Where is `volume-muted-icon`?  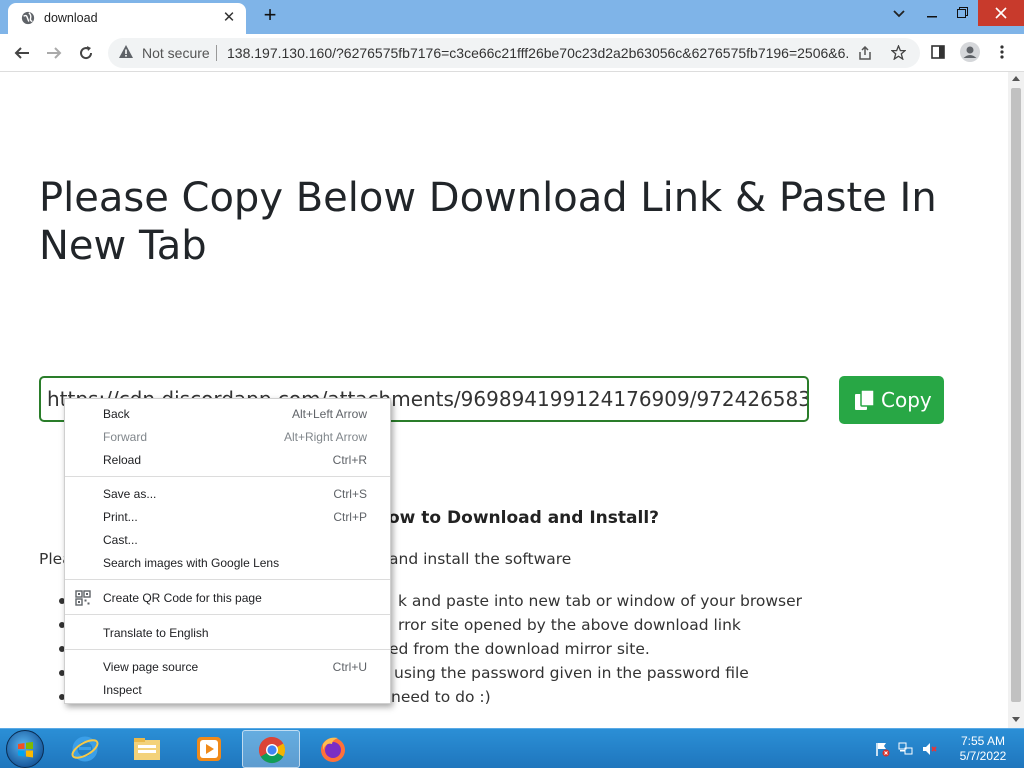 volume-muted-icon is located at coordinates (930, 749).